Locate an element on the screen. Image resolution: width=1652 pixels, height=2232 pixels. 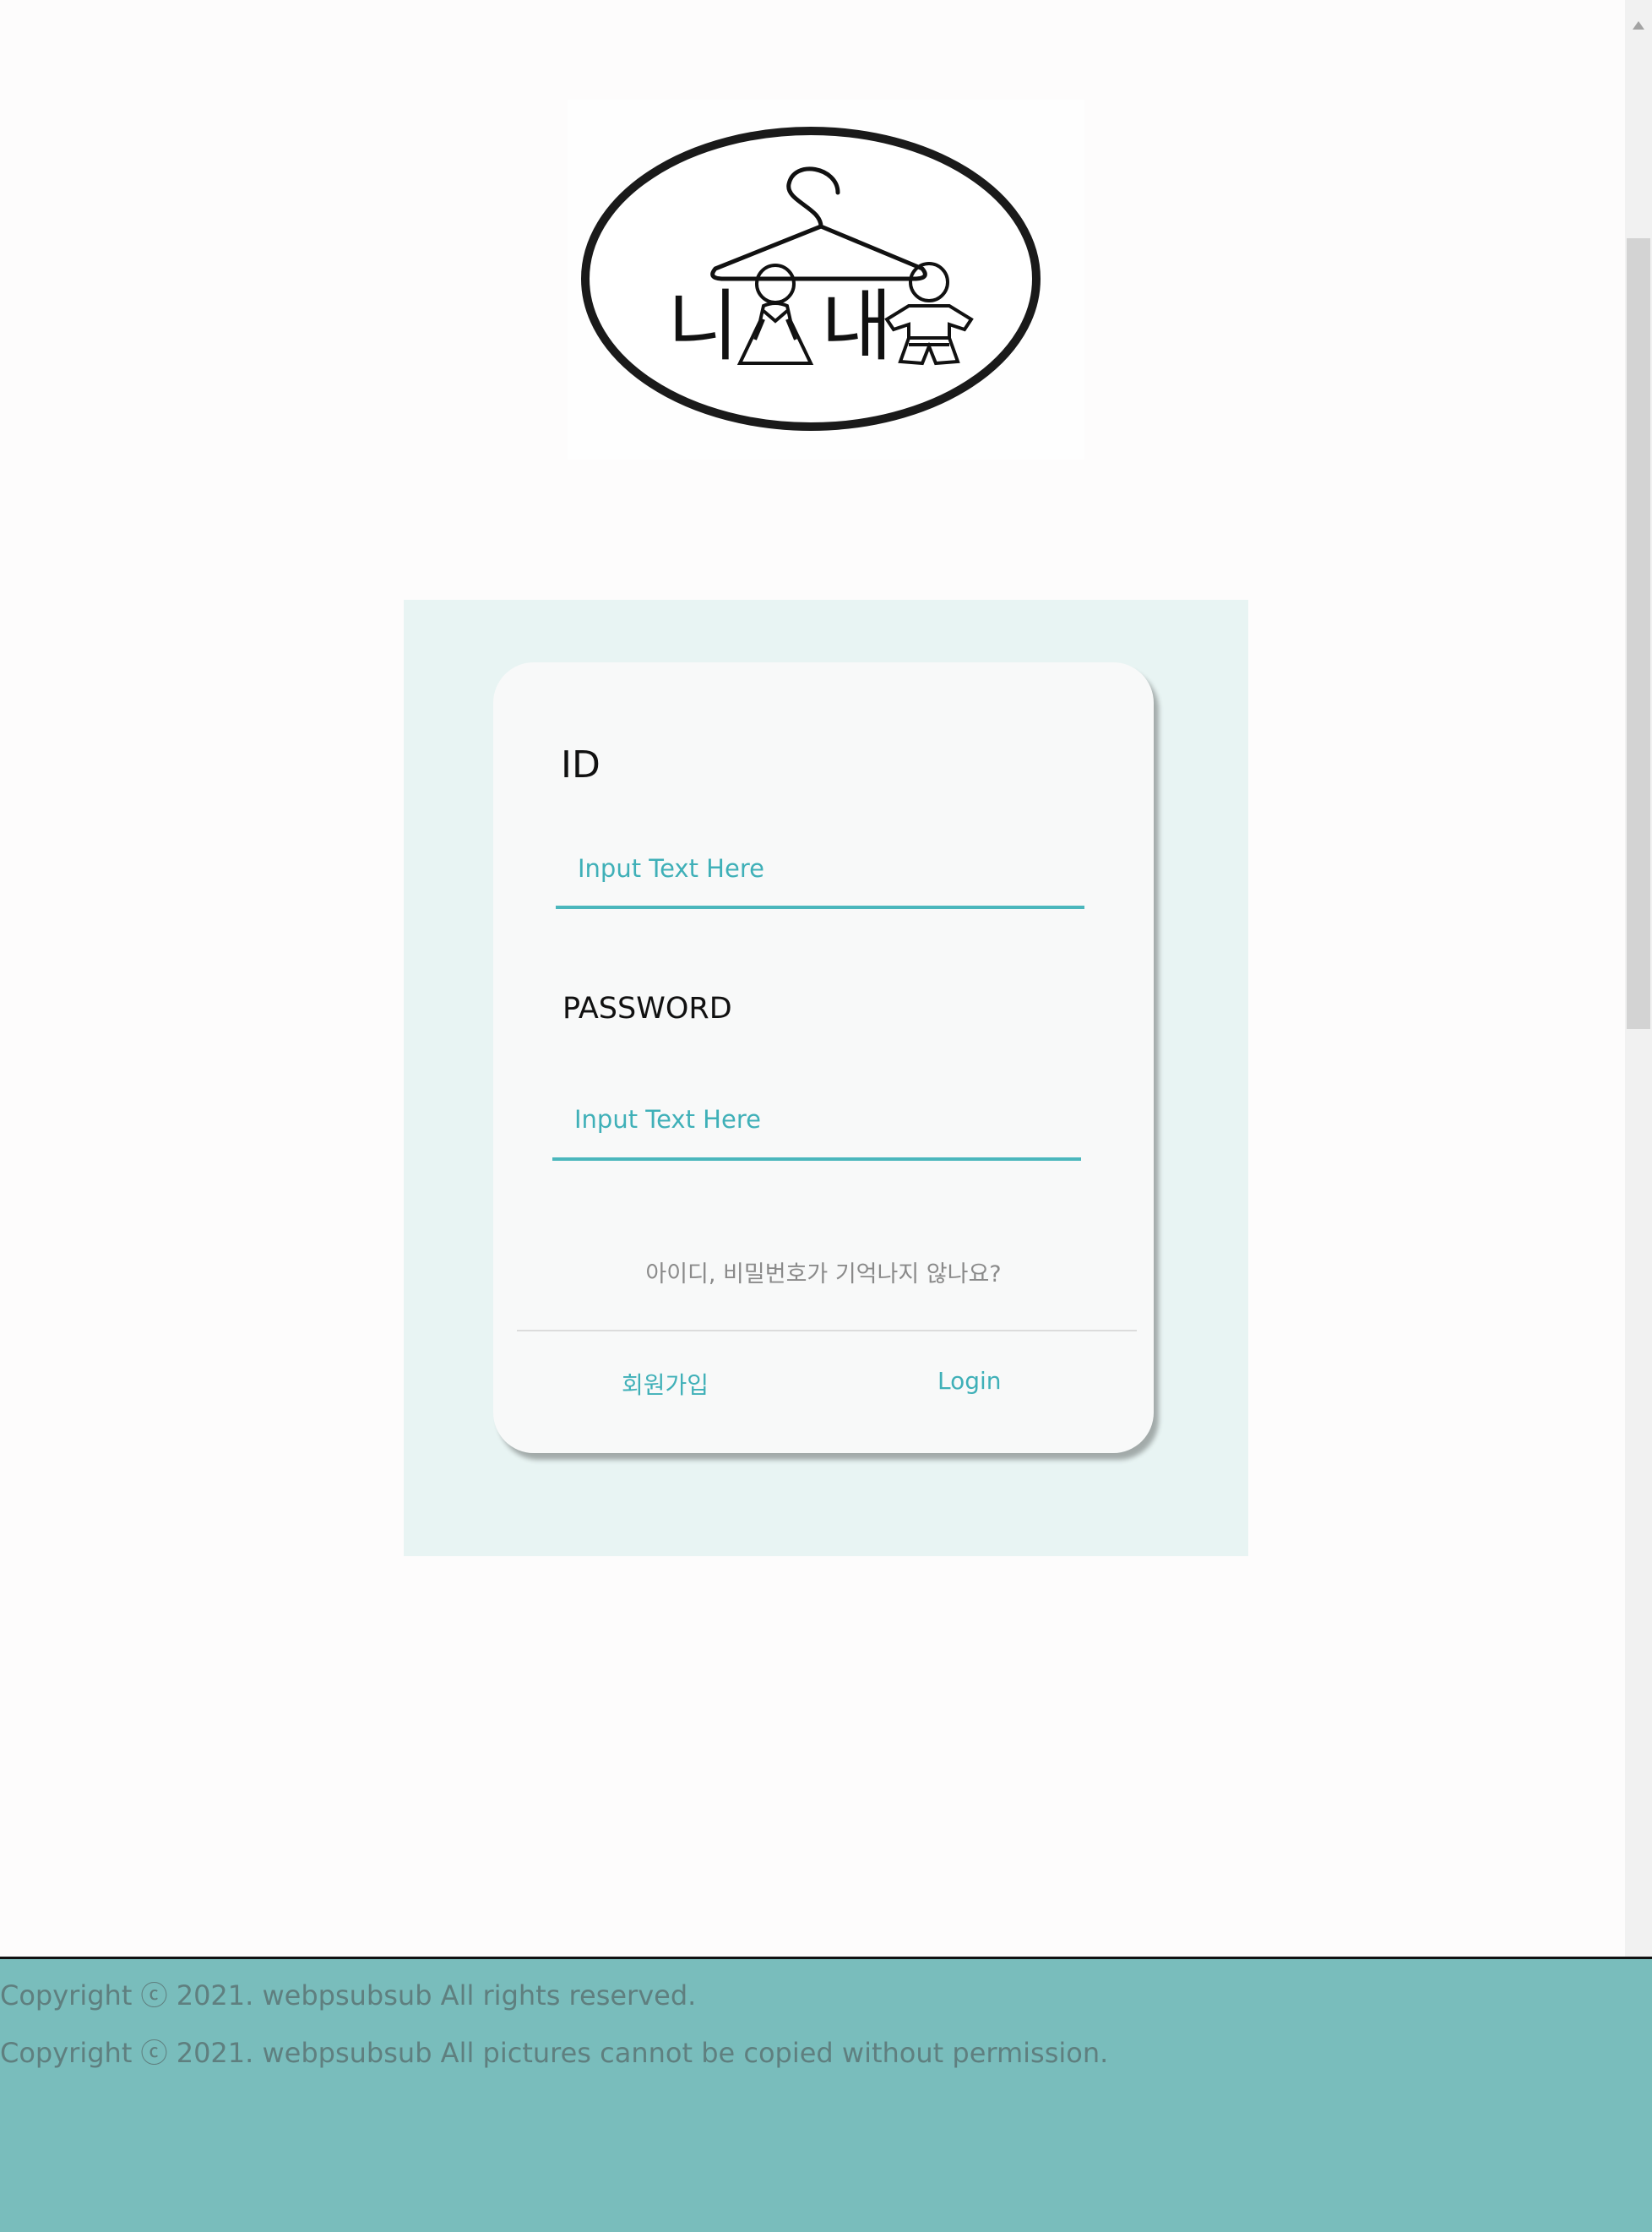
signup-button: 회원가입 is located at coordinates (665, 1384).